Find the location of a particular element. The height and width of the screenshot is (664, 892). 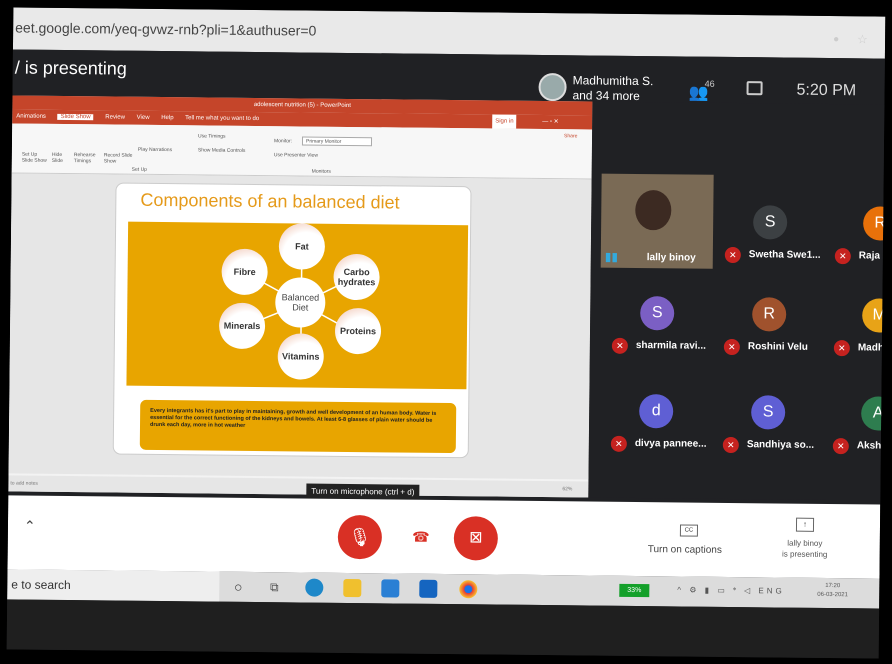

people-count: 46 is located at coordinates (709, 83).